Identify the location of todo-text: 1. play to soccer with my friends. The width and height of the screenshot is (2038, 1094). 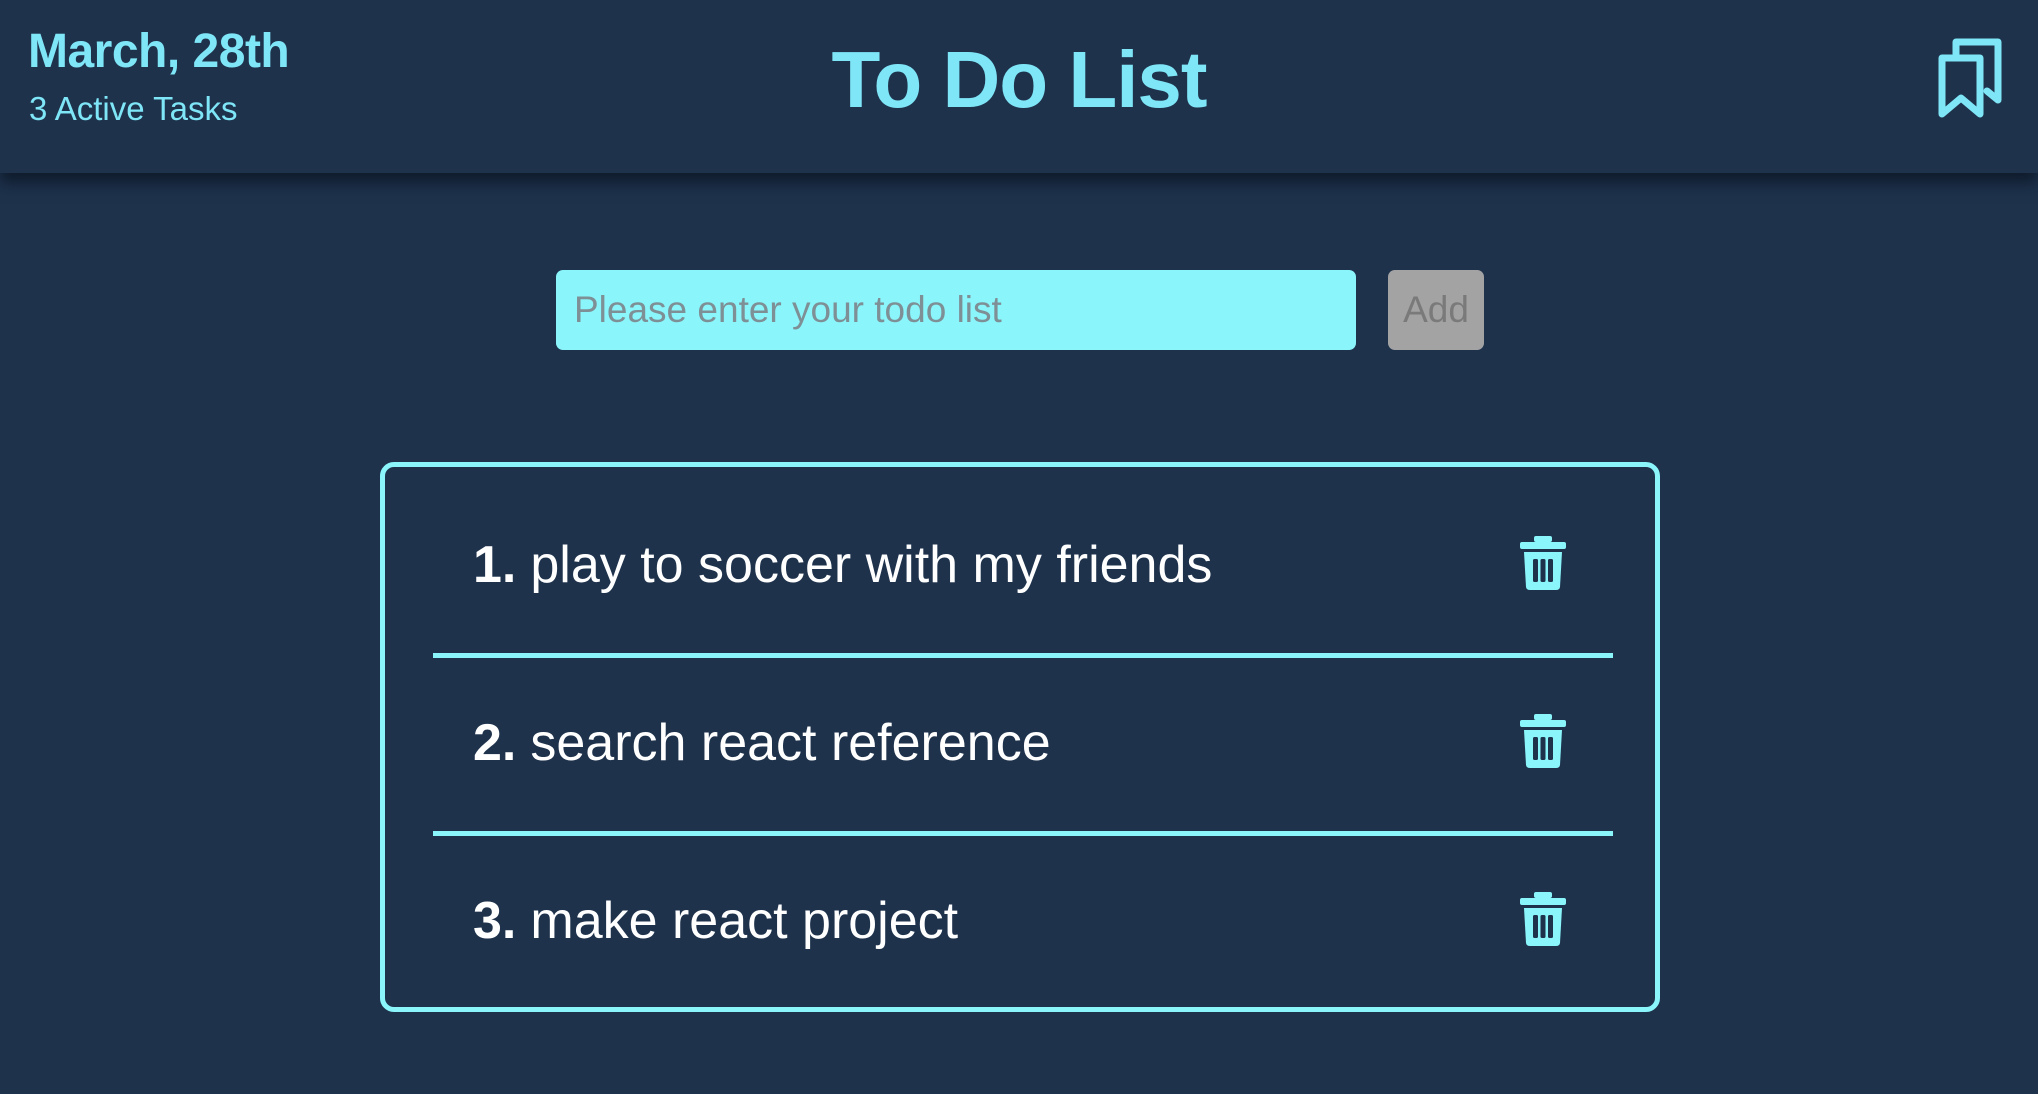
(842, 565).